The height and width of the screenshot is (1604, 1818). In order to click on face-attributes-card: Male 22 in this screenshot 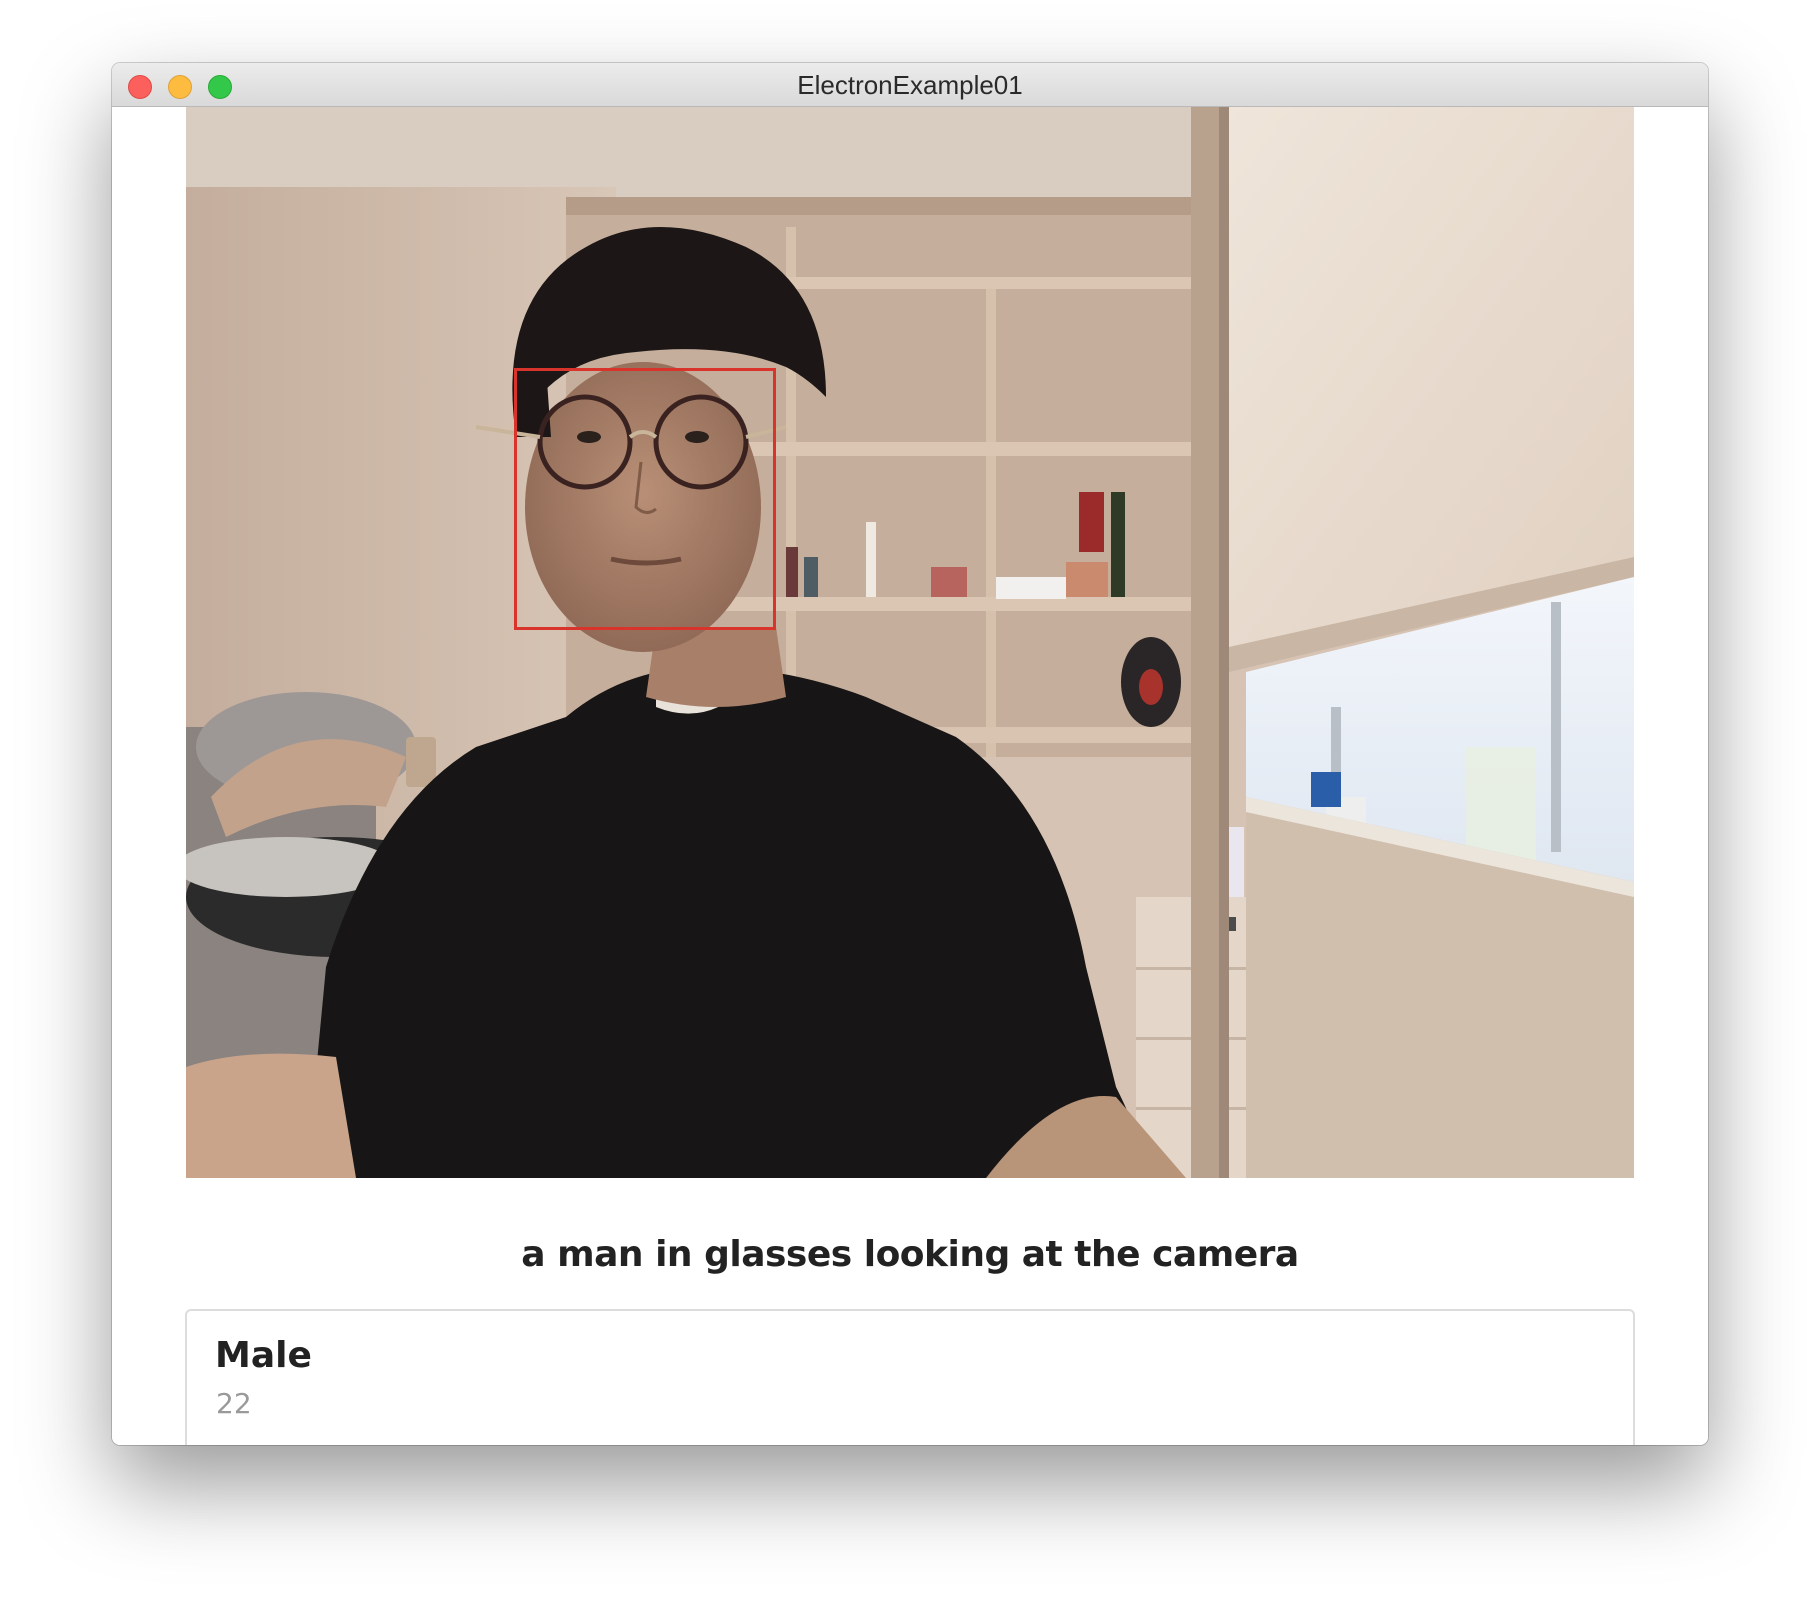, I will do `click(910, 1377)`.